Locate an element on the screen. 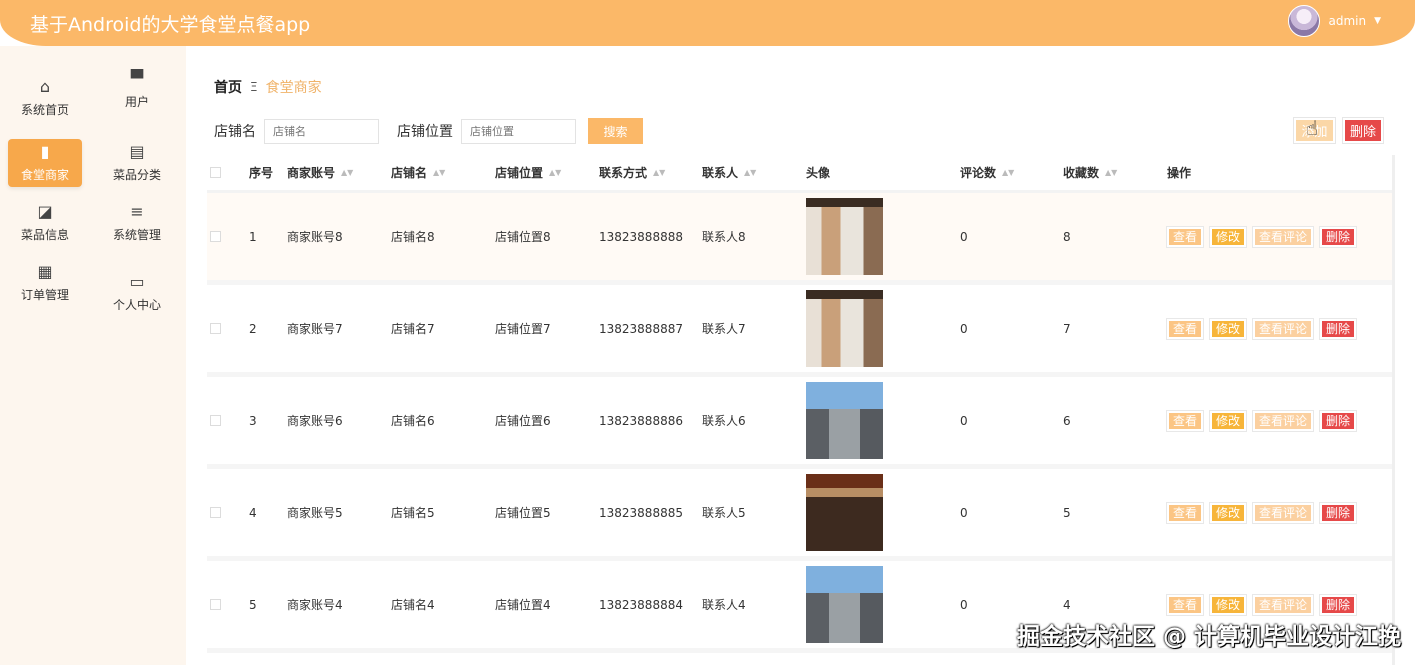 This screenshot has height=665, width=1415. cell-shop-name: 店铺名8 is located at coordinates (413, 237).